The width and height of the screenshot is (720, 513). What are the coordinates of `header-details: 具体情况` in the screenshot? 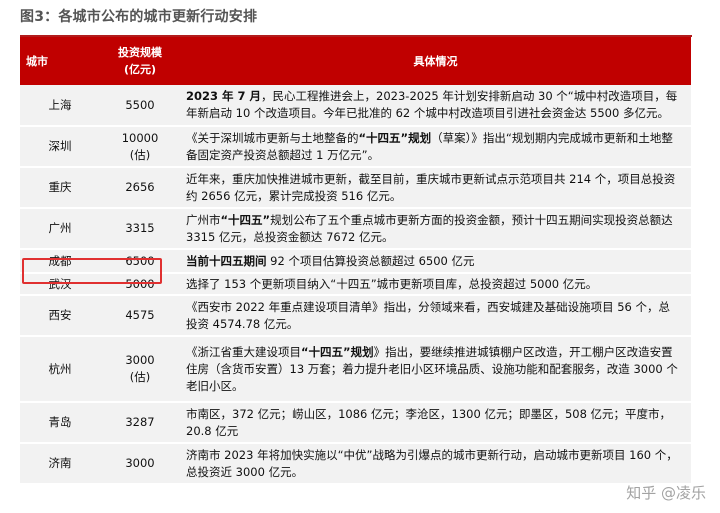 It's located at (435, 61).